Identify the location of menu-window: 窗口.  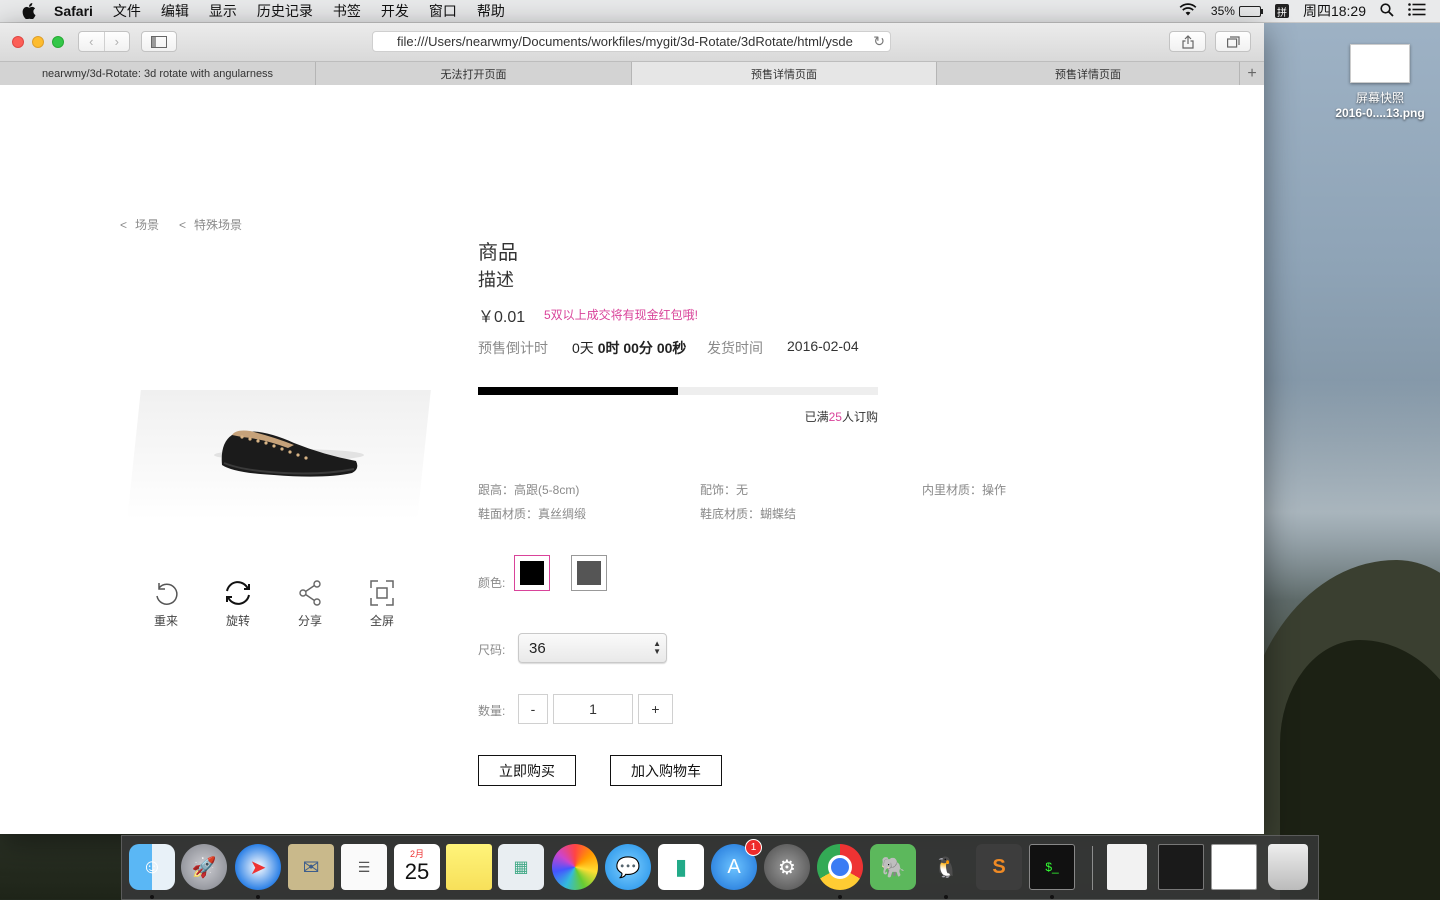
(443, 11).